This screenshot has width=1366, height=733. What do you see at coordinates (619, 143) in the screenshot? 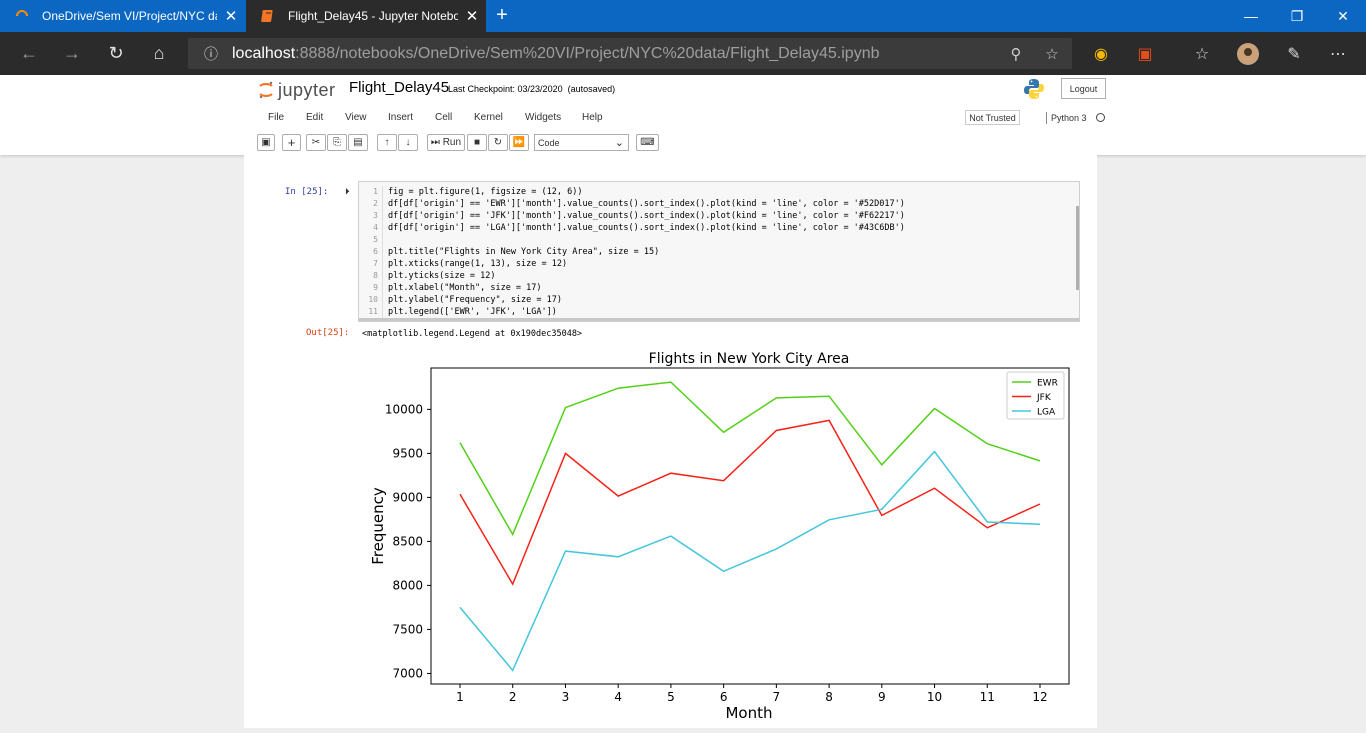
I see `chevron-down-icon: ⌄` at bounding box center [619, 143].